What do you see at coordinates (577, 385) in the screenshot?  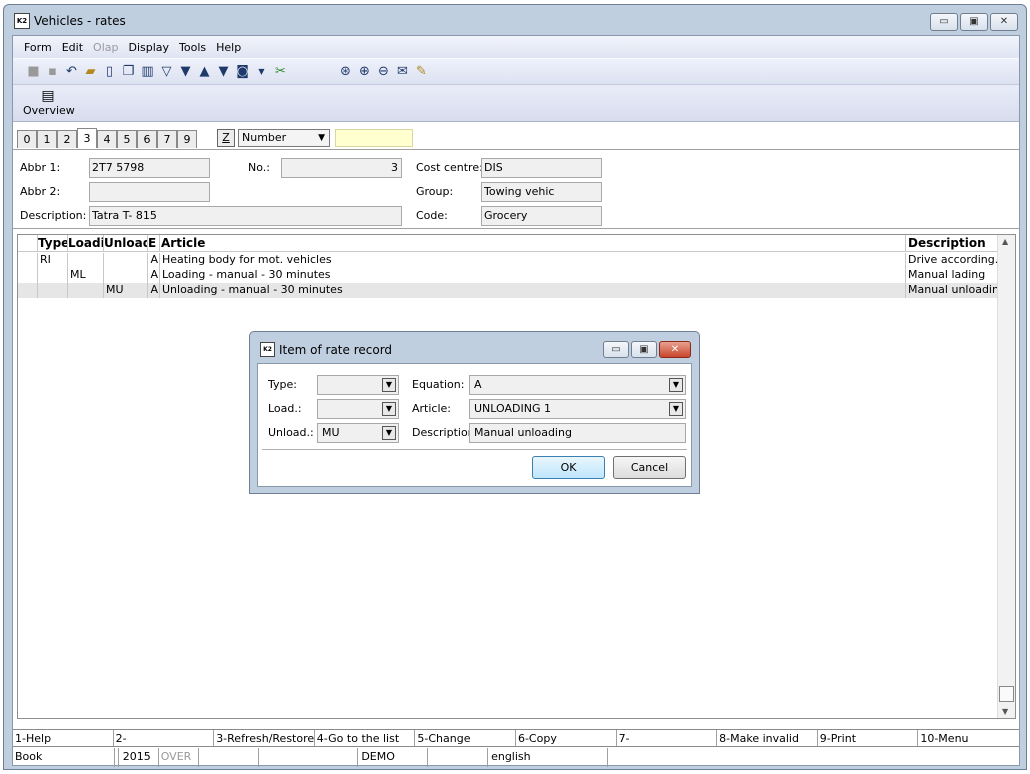 I see `equation-select: A ▼` at bounding box center [577, 385].